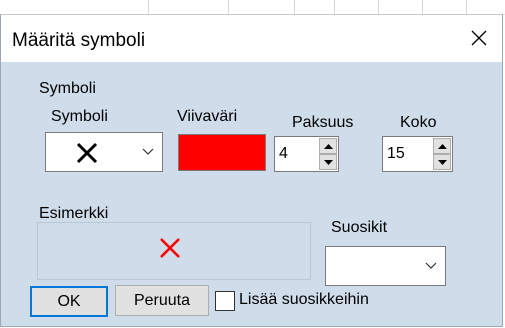 The image size is (505, 328). I want to click on preview-area, so click(174, 251).